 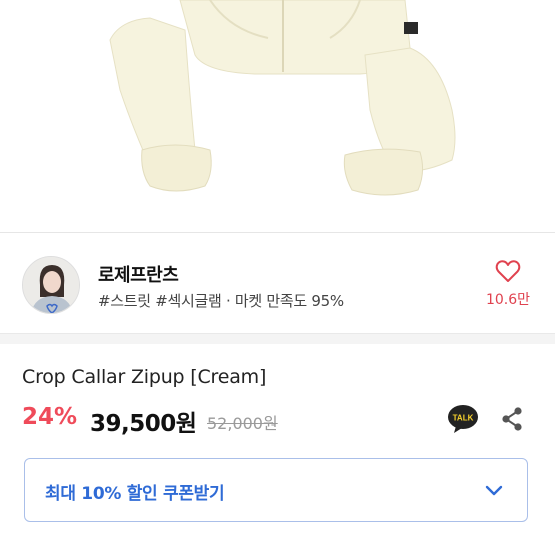 What do you see at coordinates (277, 338) in the screenshot?
I see `section-separator` at bounding box center [277, 338].